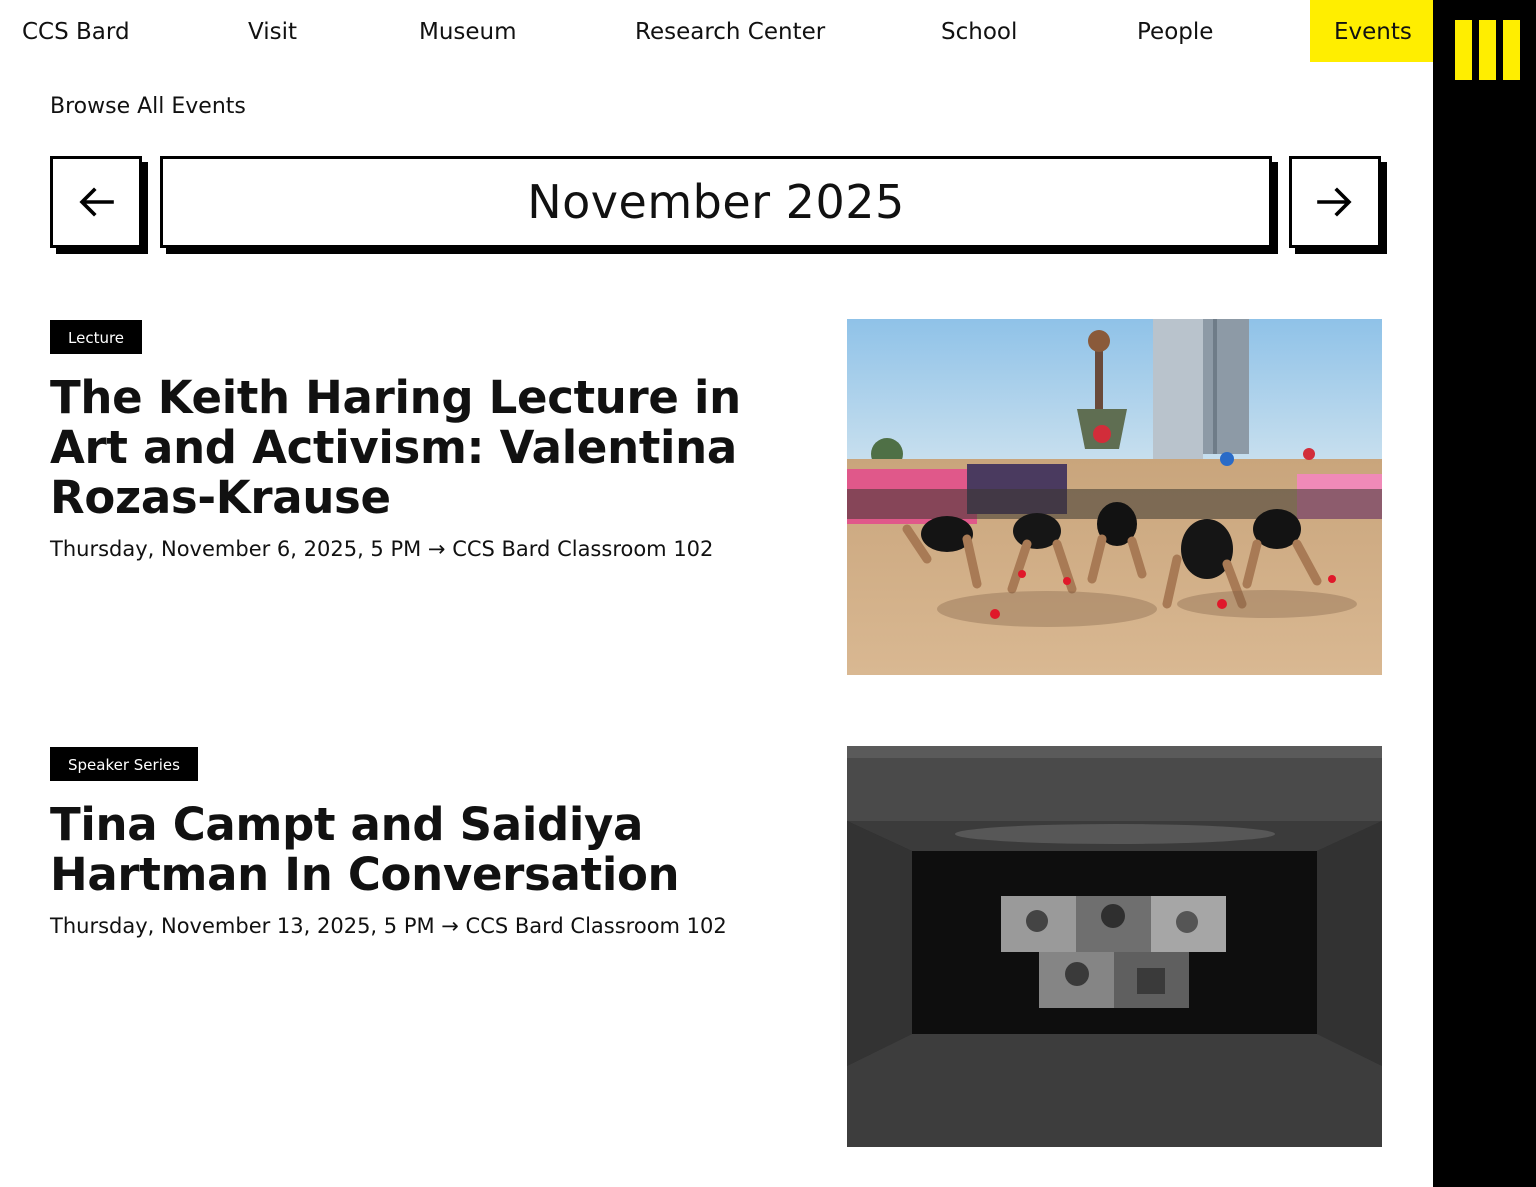 The width and height of the screenshot is (1536, 1187). Describe the element at coordinates (979, 31) in the screenshot. I see `nav-item-school: School` at that location.